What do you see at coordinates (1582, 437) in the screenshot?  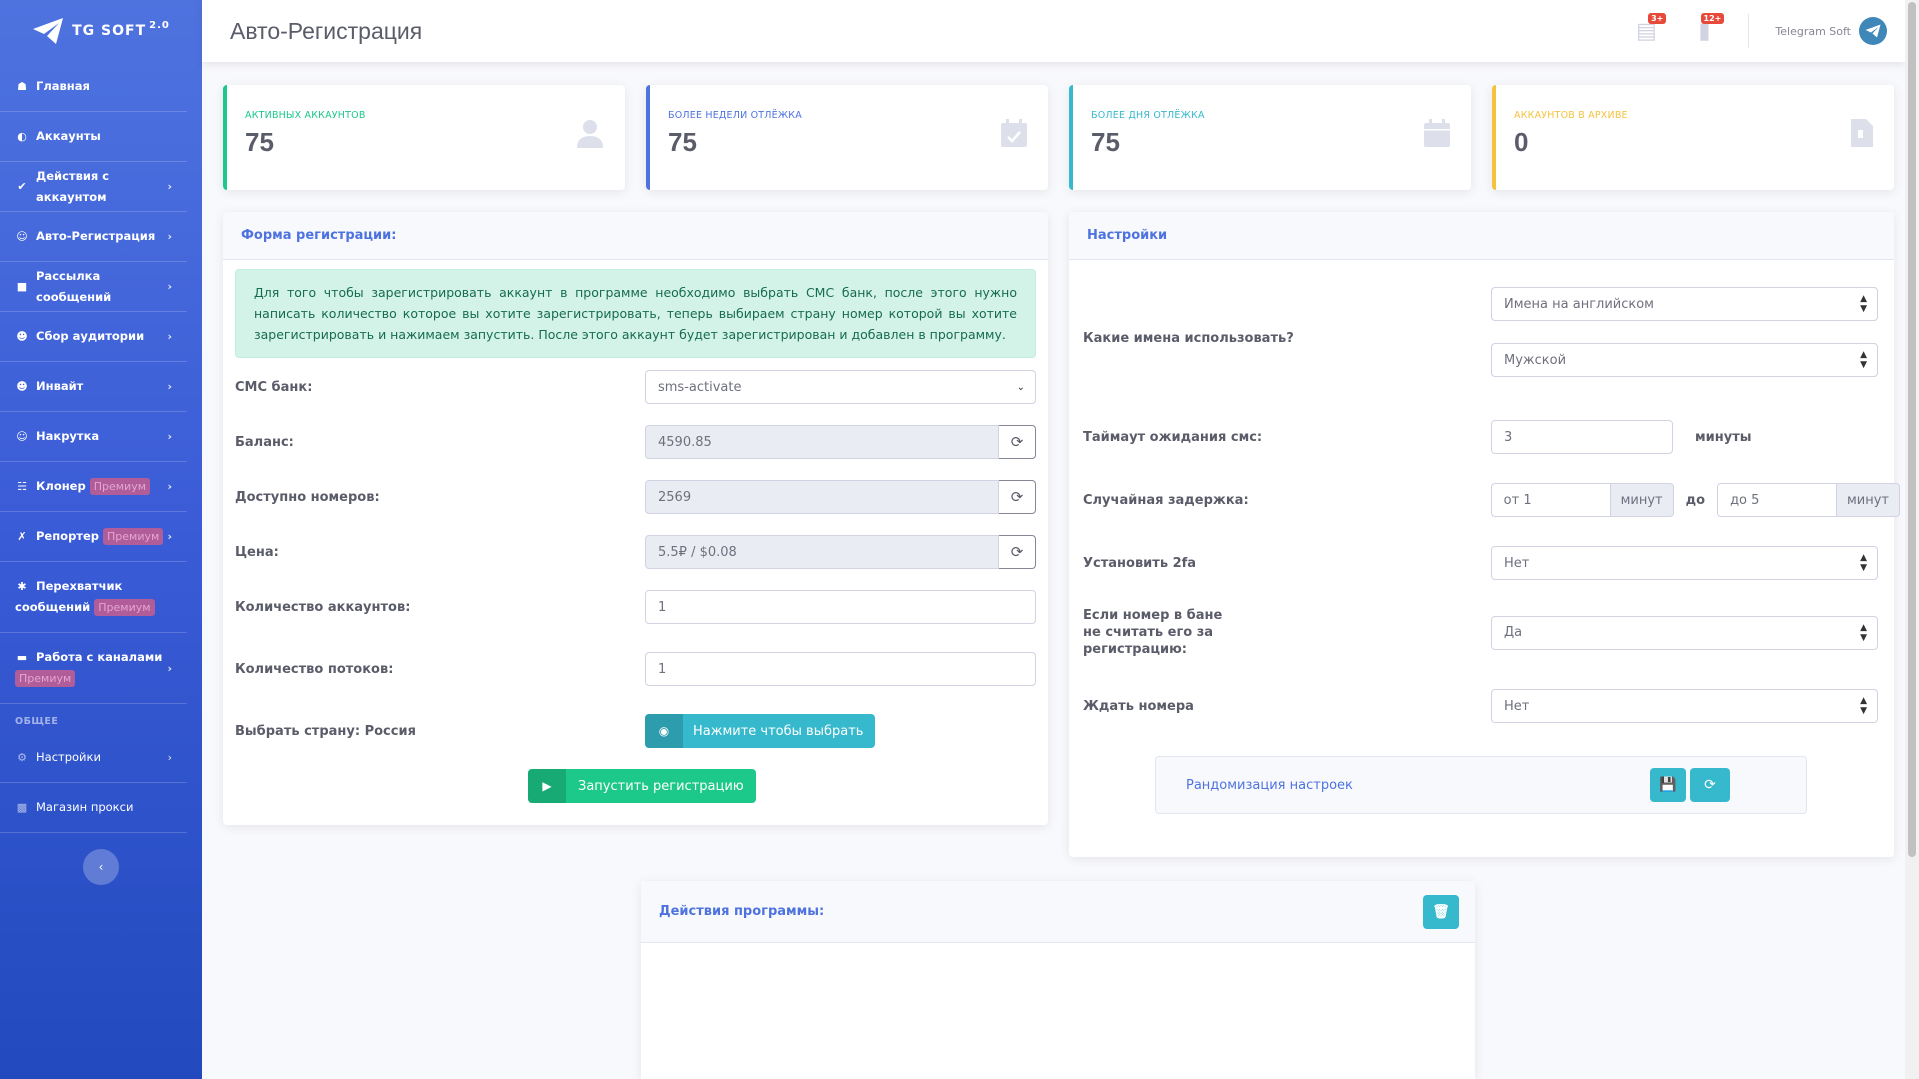 I see `sms-timeout-input: 3` at bounding box center [1582, 437].